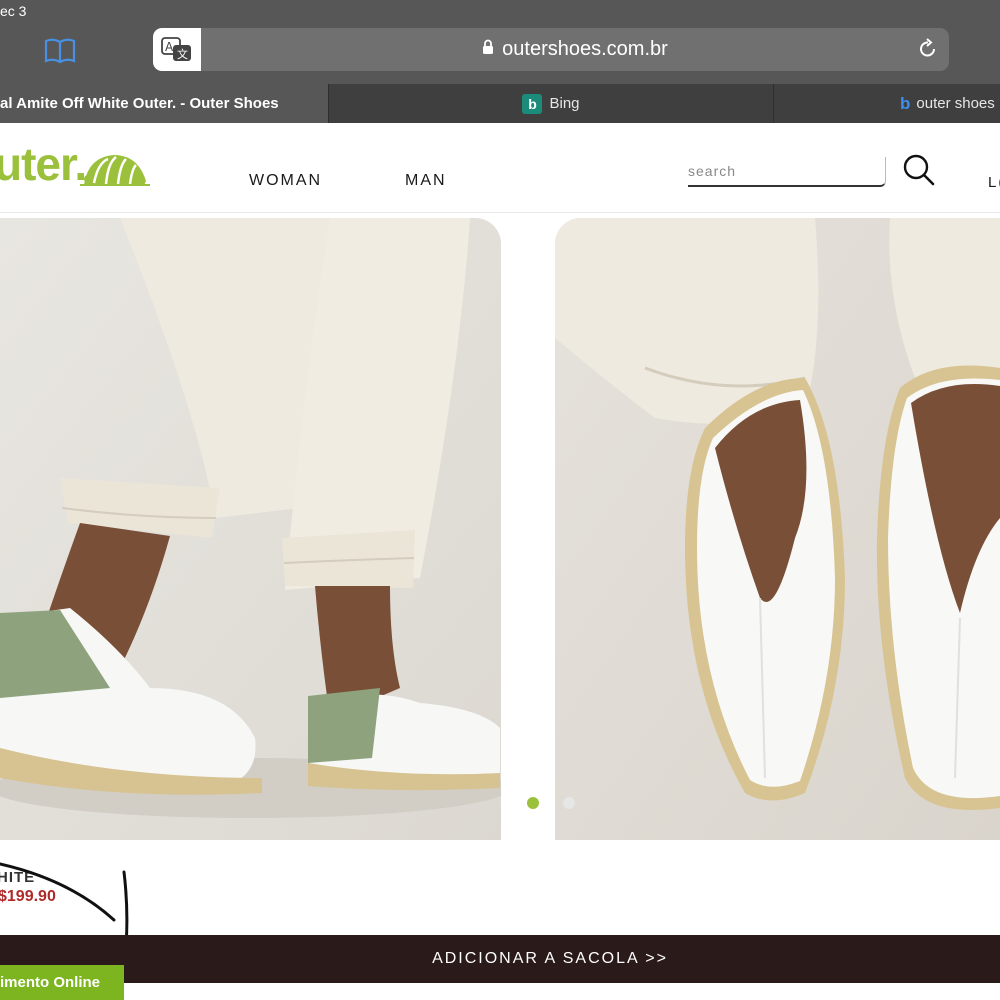  I want to click on outer-logo: uter., so click(43, 164).